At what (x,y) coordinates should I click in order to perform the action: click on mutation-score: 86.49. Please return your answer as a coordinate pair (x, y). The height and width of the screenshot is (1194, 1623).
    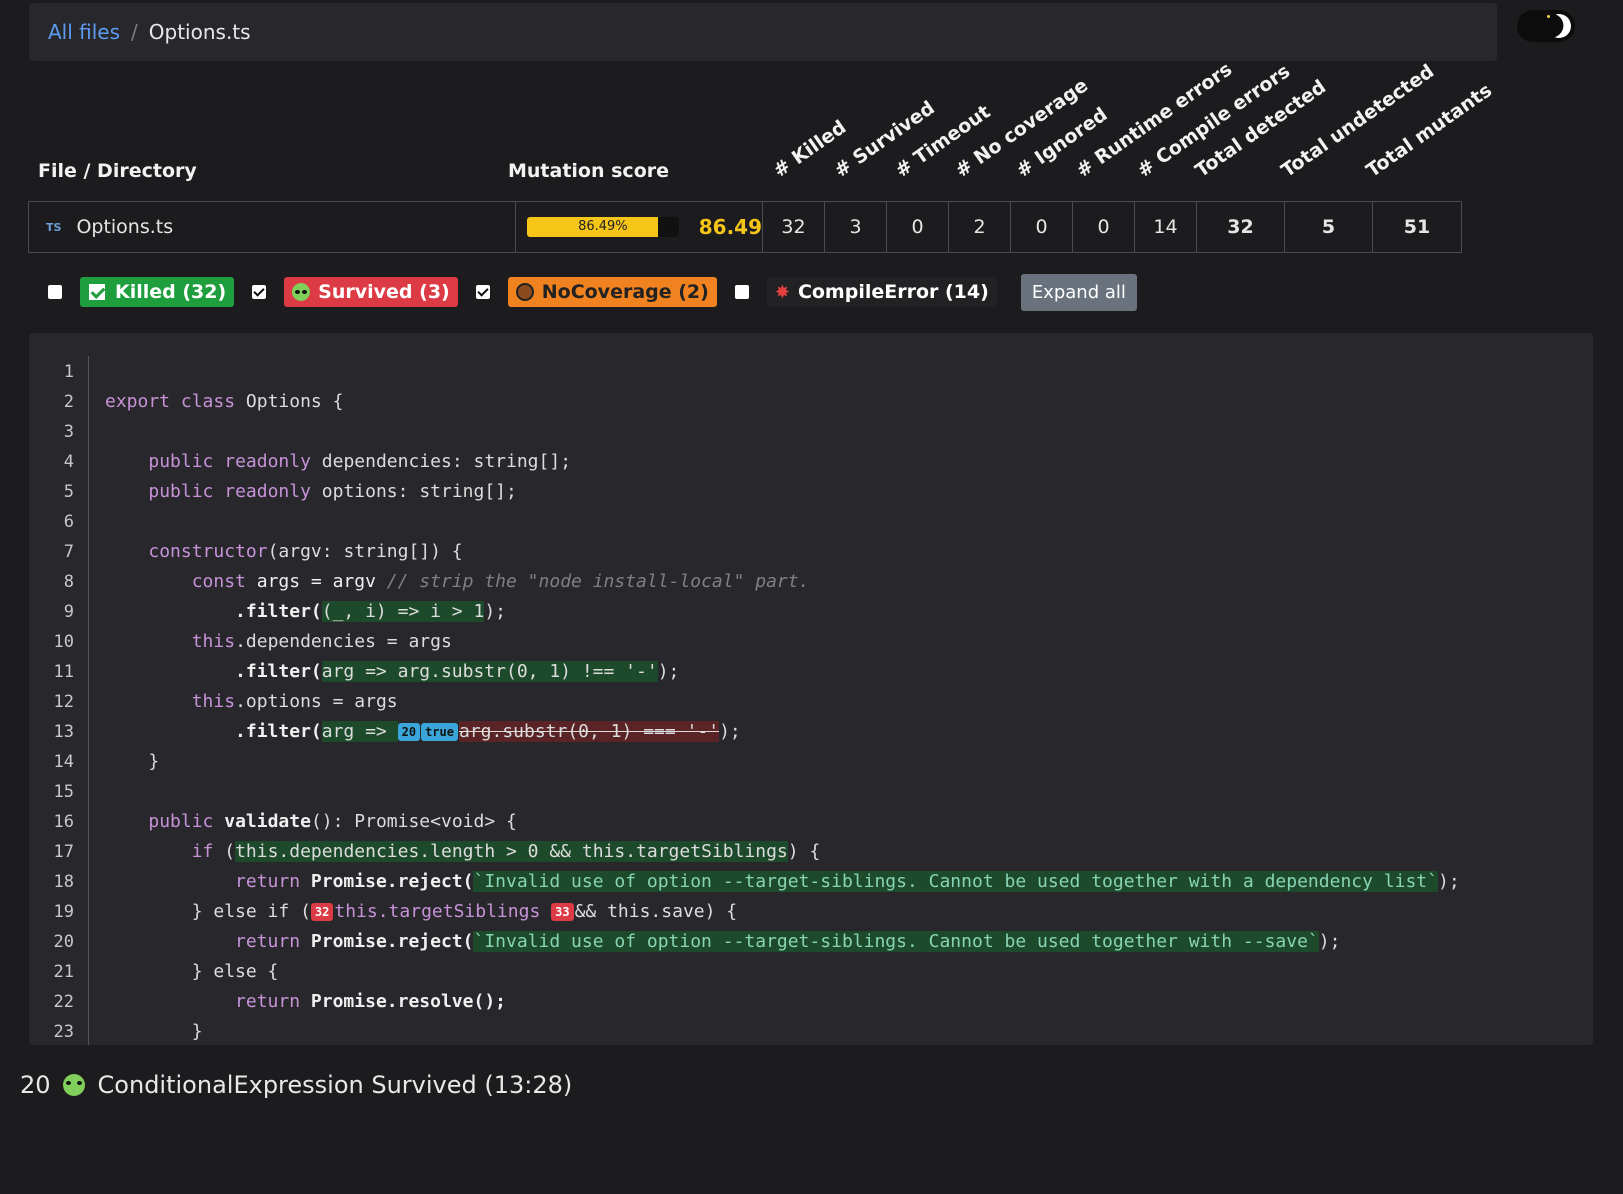
    Looking at the image, I should click on (730, 227).